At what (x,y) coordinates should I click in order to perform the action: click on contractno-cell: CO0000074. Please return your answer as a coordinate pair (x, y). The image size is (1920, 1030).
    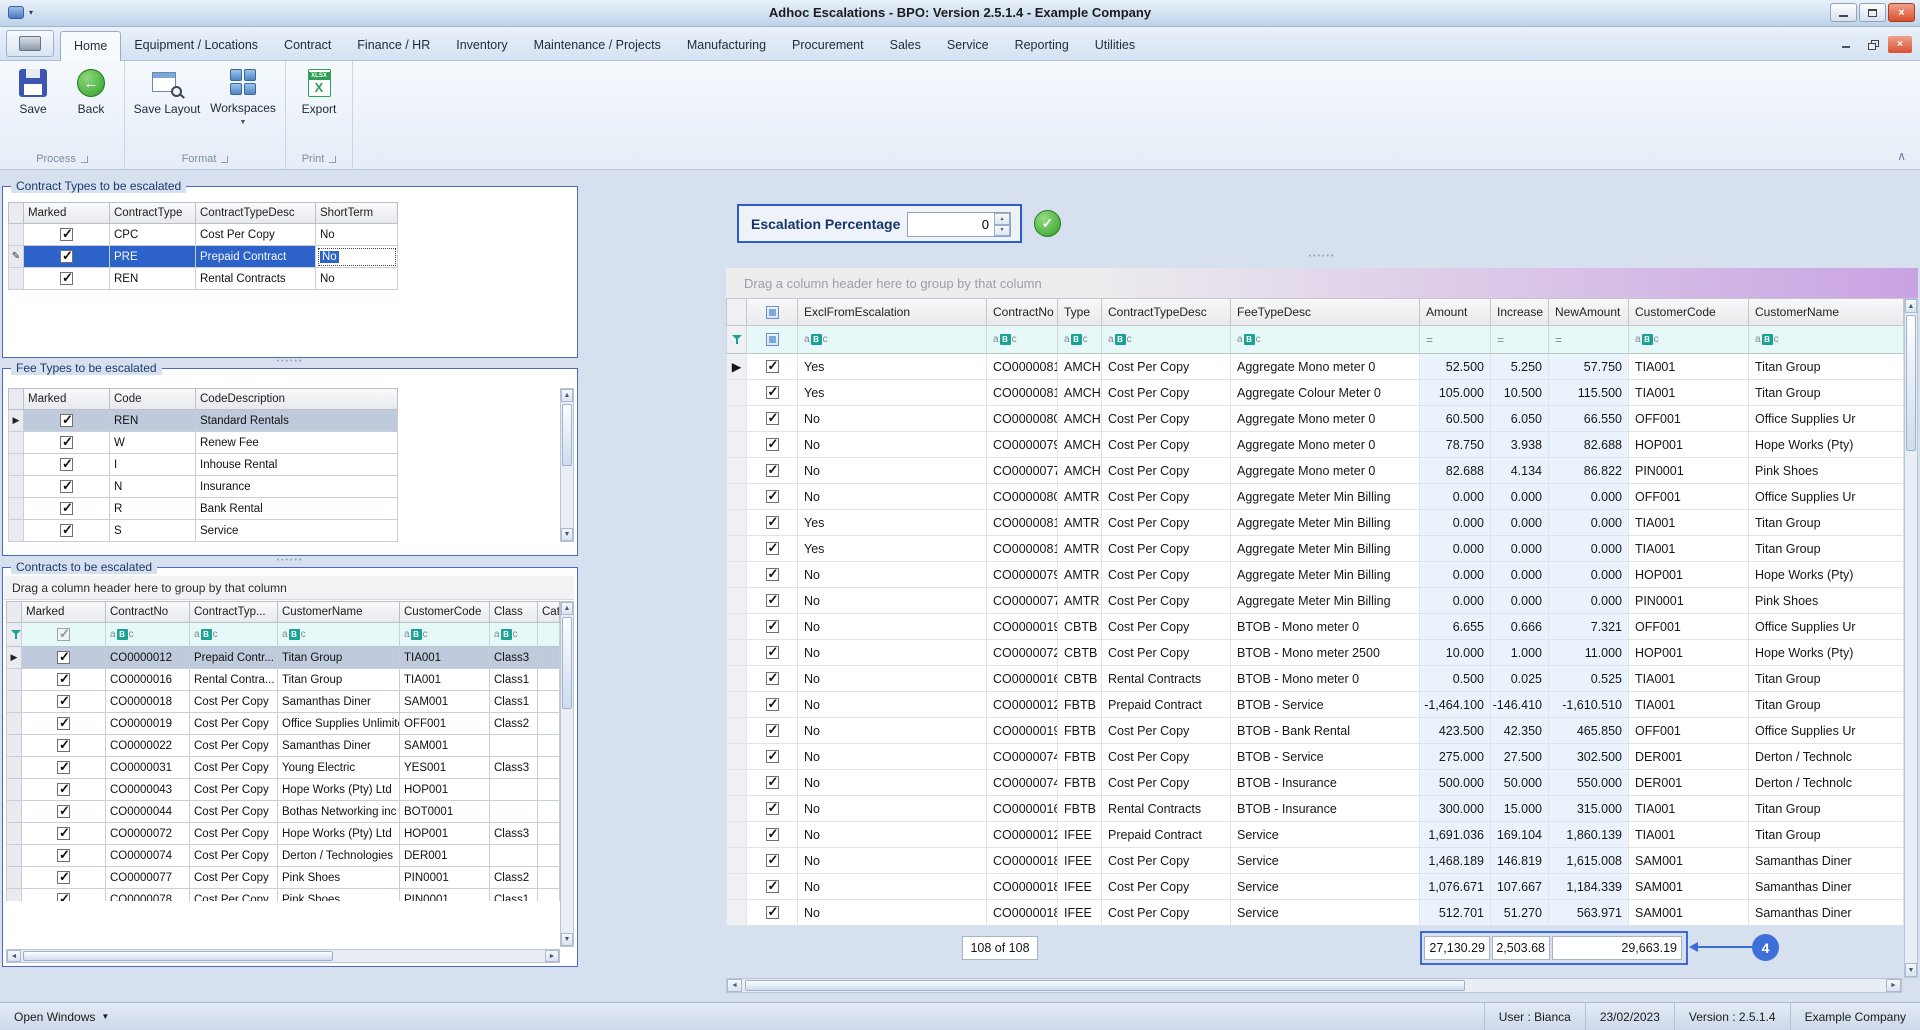
    Looking at the image, I should click on (1022, 783).